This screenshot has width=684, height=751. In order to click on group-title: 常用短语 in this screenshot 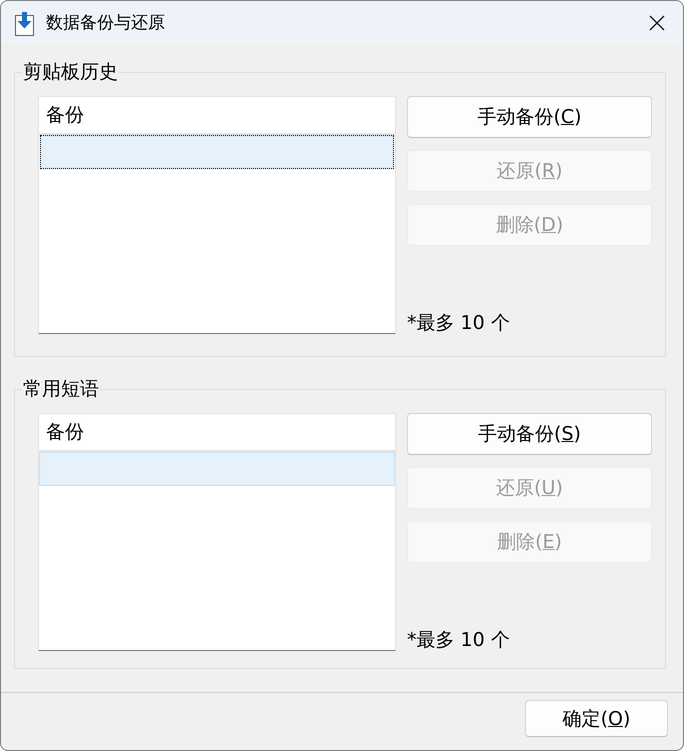, I will do `click(61, 389)`.